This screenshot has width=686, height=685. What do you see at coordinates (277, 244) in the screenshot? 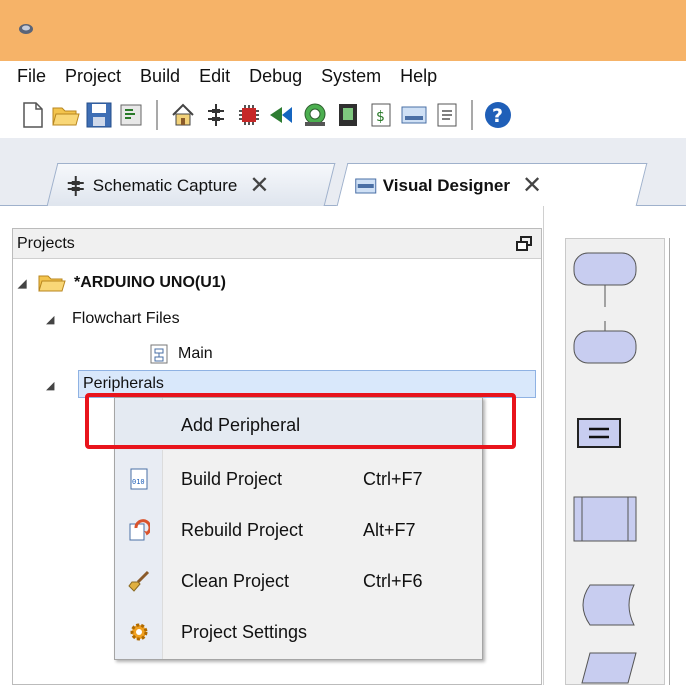
I see `panel-header: Projects` at bounding box center [277, 244].